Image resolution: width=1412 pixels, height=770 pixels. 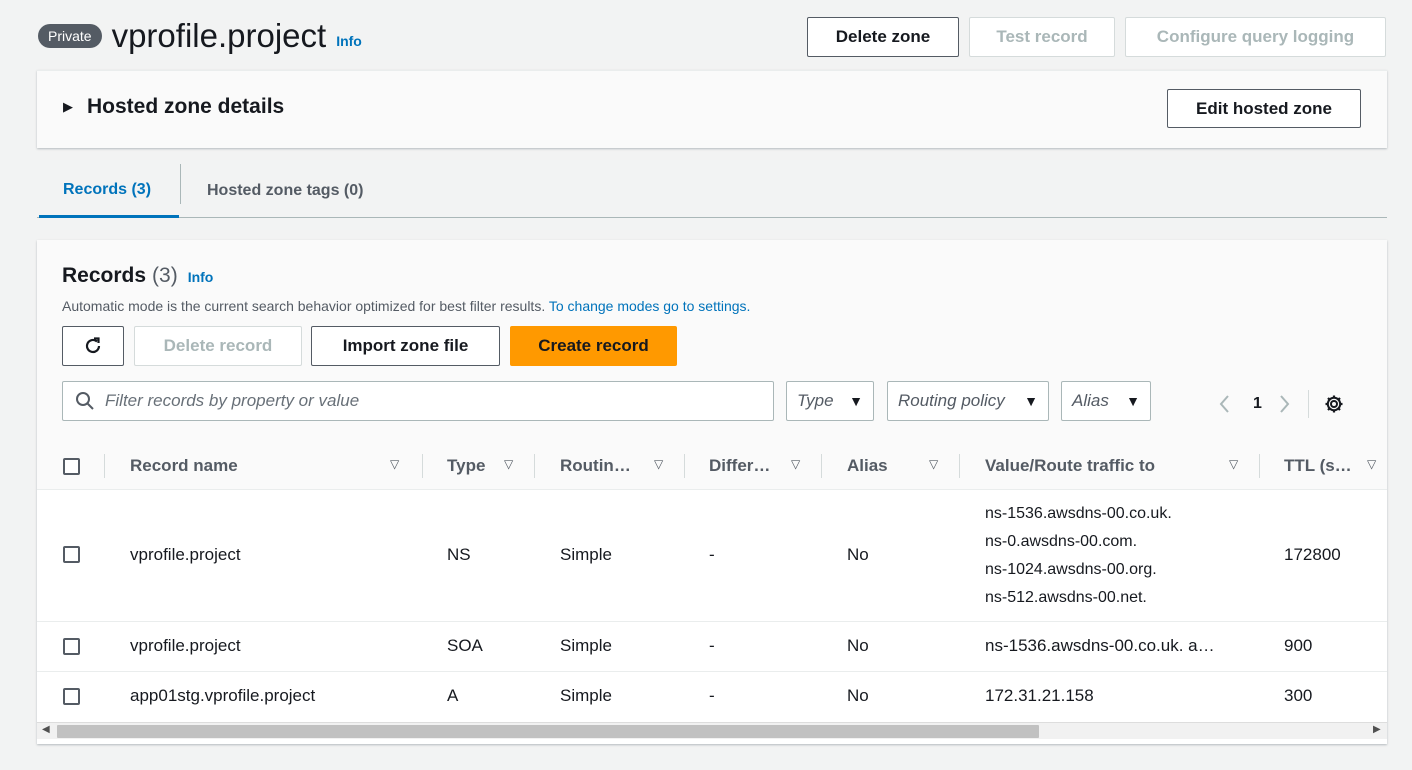 What do you see at coordinates (232, 400) in the screenshot?
I see `filter-placeholder: Filter records by property or value` at bounding box center [232, 400].